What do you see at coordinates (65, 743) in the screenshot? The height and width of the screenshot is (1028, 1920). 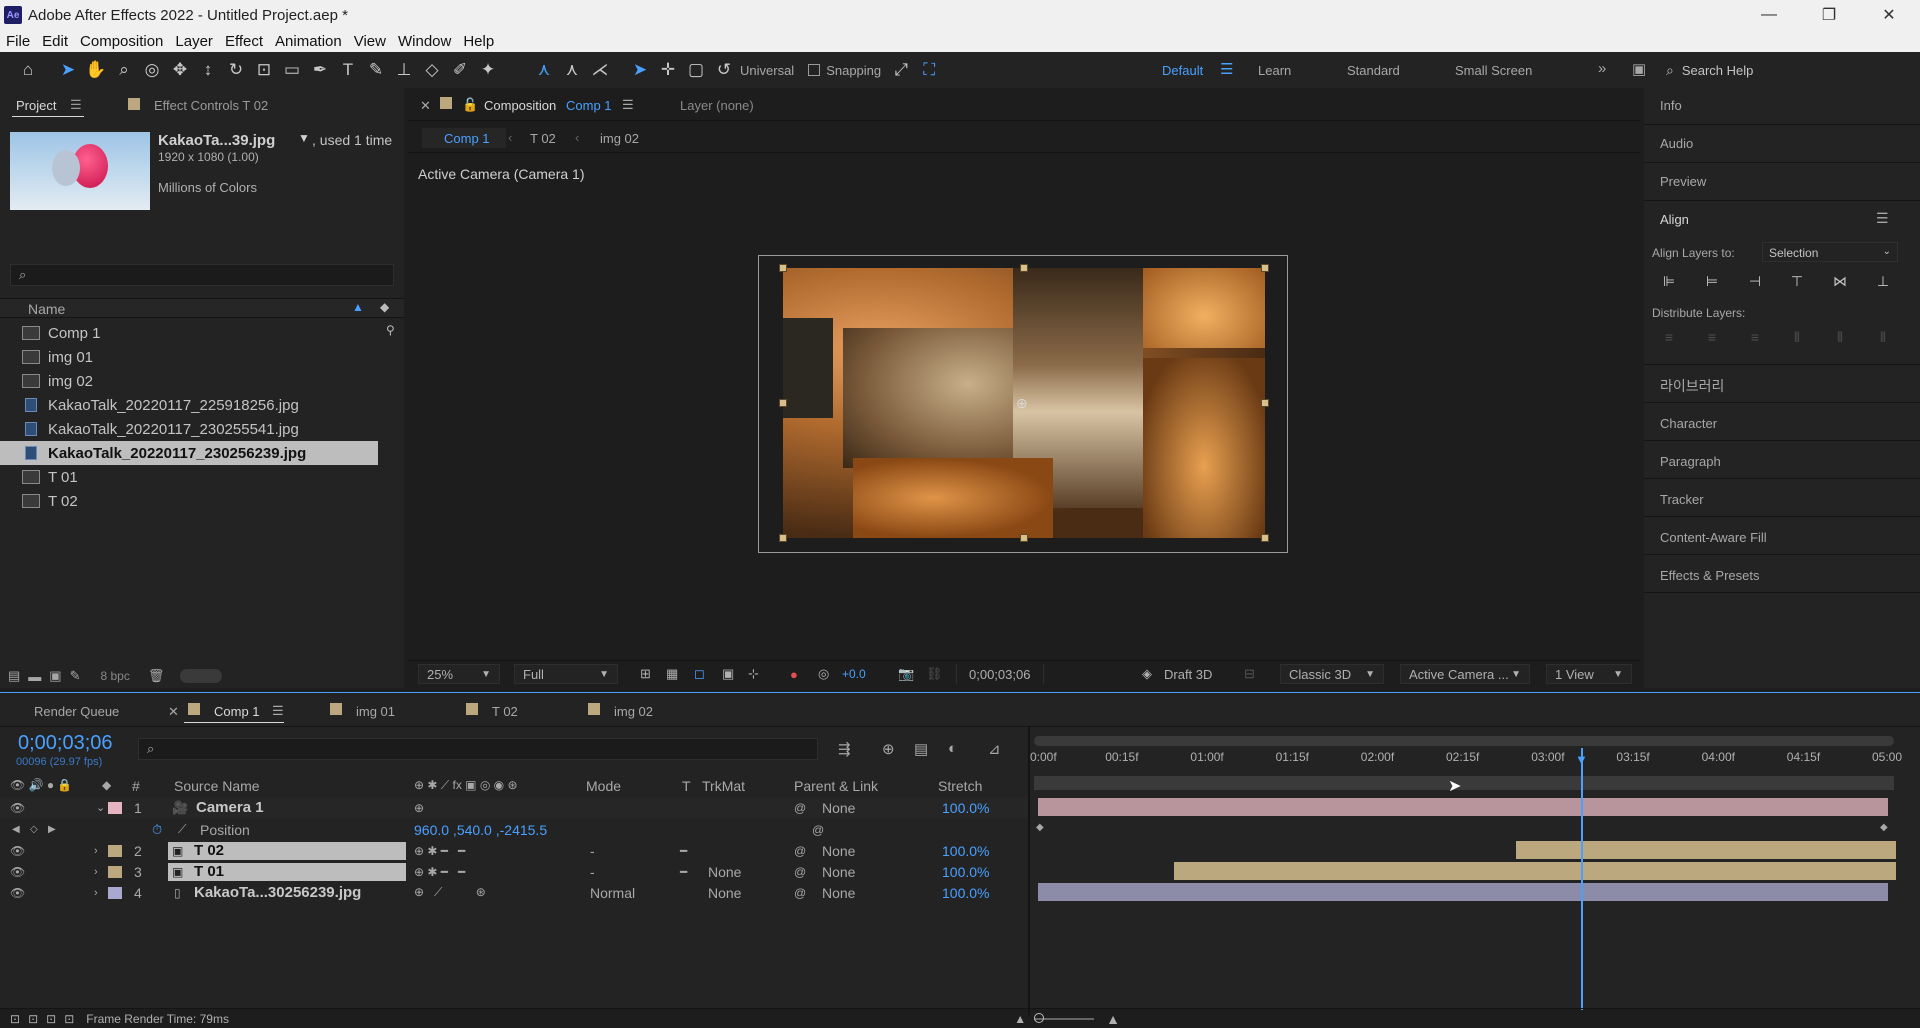 I see `timeline-timecode: 0;00;03;06` at bounding box center [65, 743].